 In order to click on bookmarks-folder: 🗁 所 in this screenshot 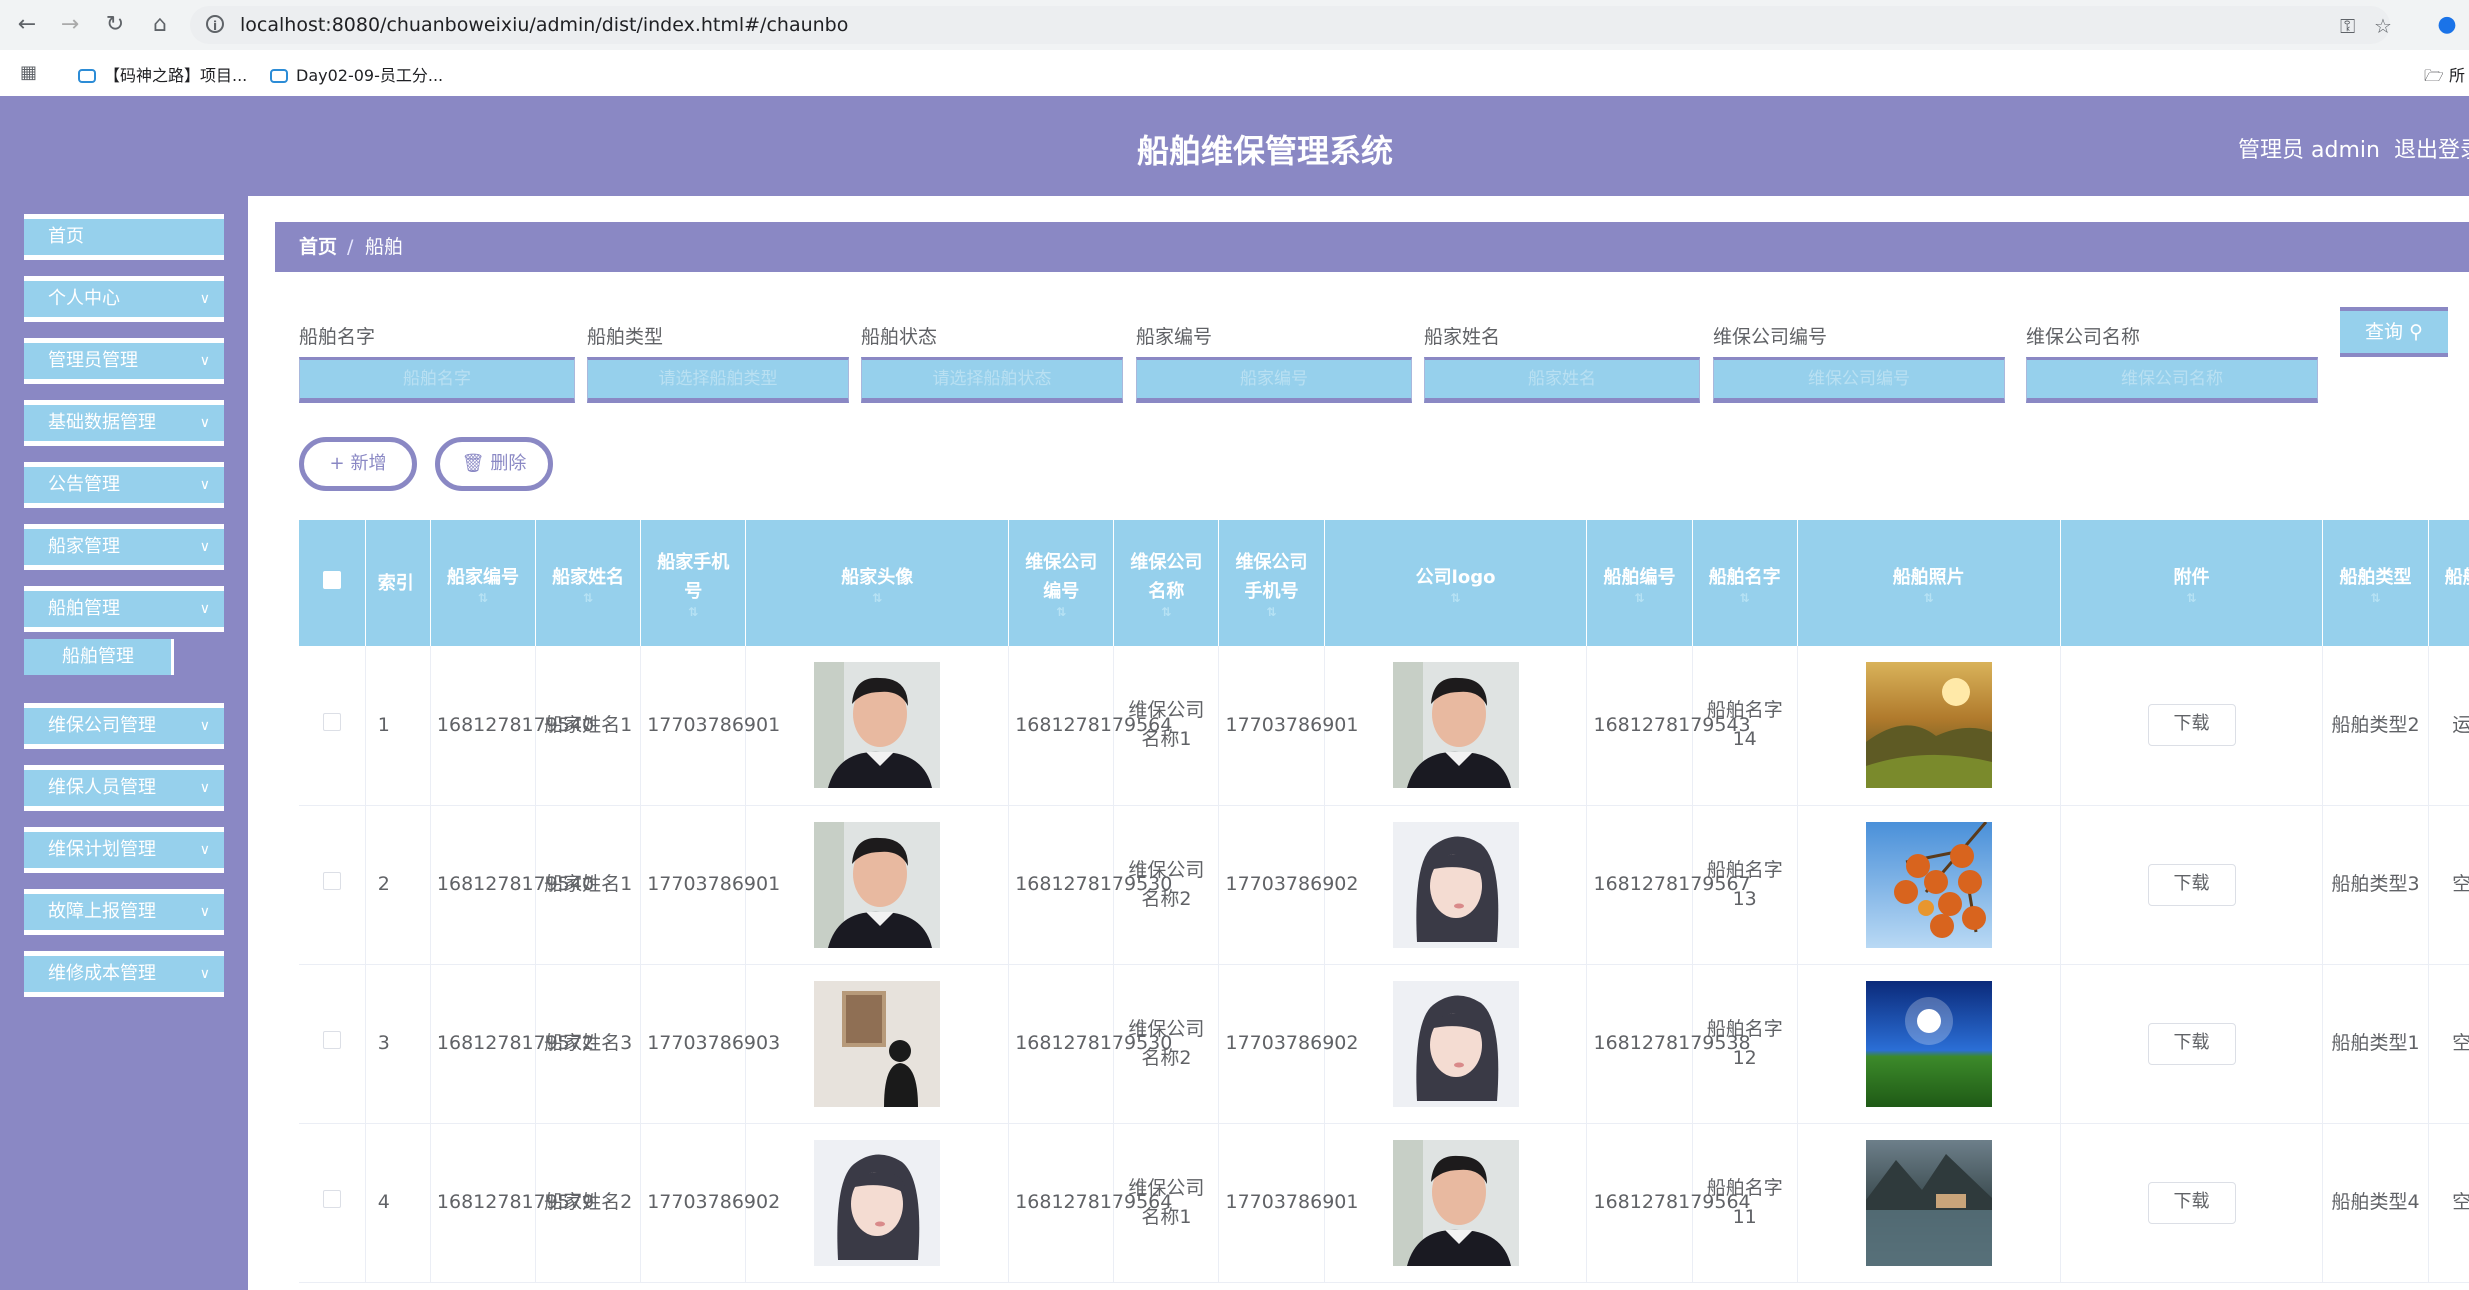, I will do `click(2444, 77)`.